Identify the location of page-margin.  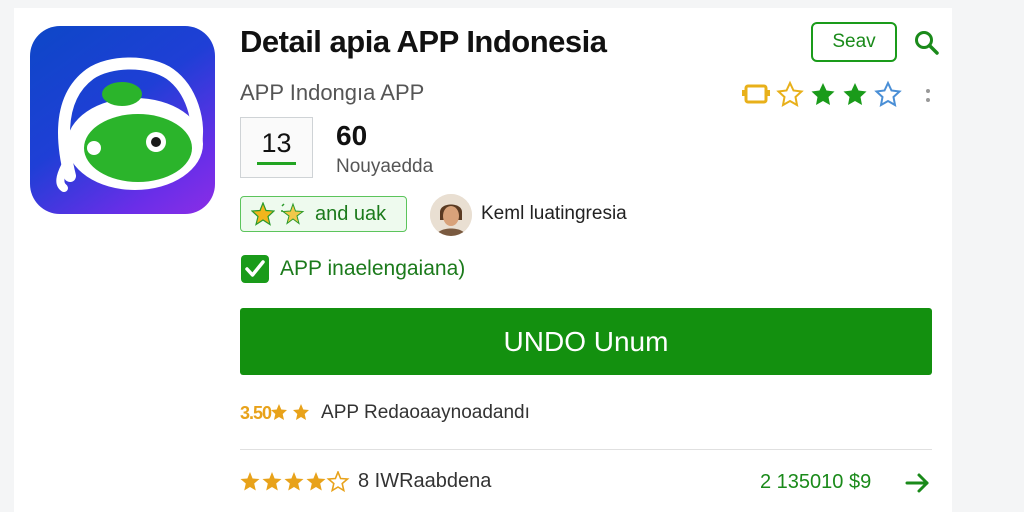
(988, 256).